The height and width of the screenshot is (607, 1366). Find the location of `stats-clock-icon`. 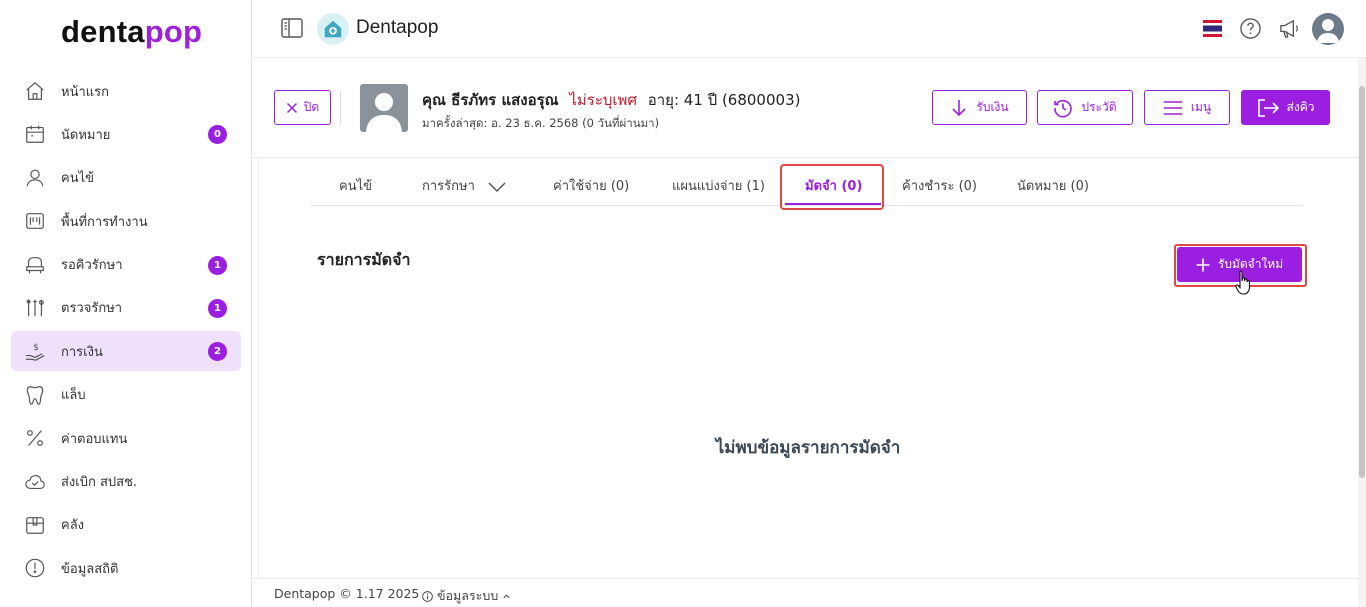

stats-clock-icon is located at coordinates (35, 568).